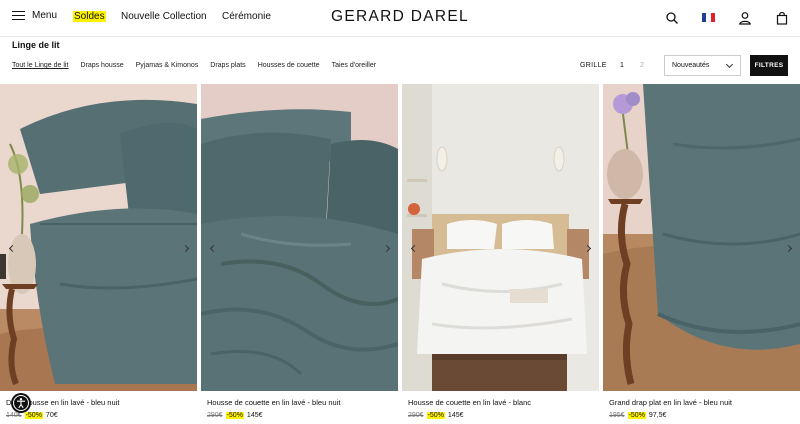 The height and width of the screenshot is (424, 800). Describe the element at coordinates (593, 65) in the screenshot. I see `grid-label: GRILLE` at that location.